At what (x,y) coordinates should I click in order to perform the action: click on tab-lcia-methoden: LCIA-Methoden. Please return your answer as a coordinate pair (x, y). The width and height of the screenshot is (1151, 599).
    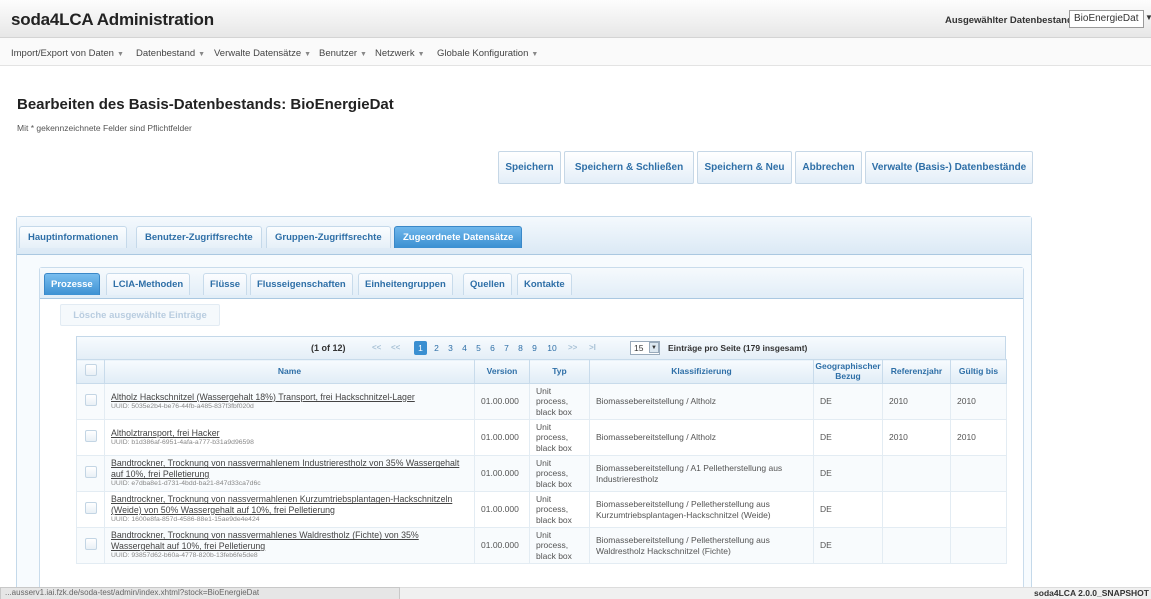
    Looking at the image, I should click on (148, 284).